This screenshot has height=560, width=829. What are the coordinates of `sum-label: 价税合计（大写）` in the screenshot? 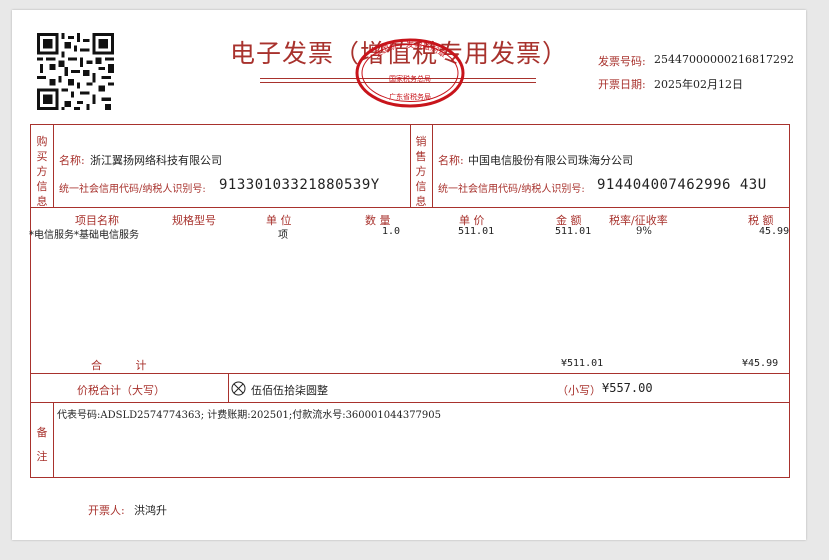 It's located at (121, 390).